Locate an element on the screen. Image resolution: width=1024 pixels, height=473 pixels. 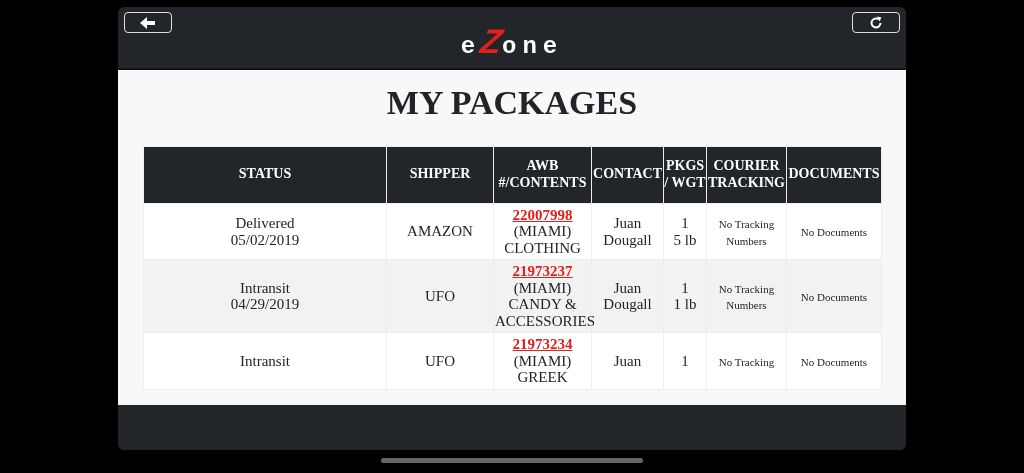
status-text: Delivered 05/02/2019 is located at coordinates (265, 231).